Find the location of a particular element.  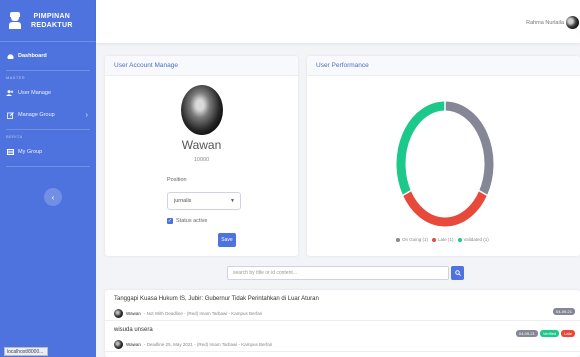

performance-donut-chart is located at coordinates (445, 163).